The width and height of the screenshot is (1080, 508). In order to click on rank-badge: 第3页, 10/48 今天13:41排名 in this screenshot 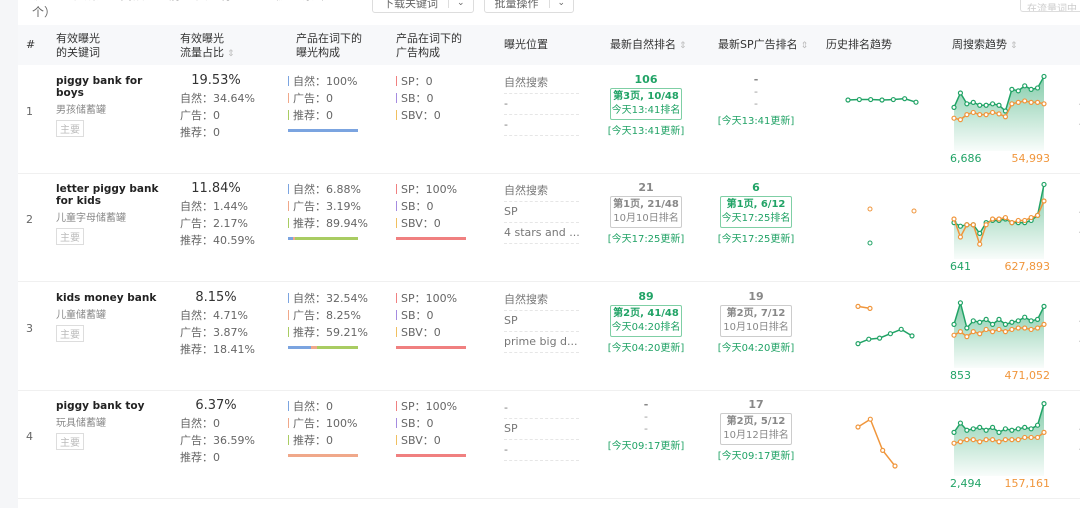, I will do `click(646, 104)`.